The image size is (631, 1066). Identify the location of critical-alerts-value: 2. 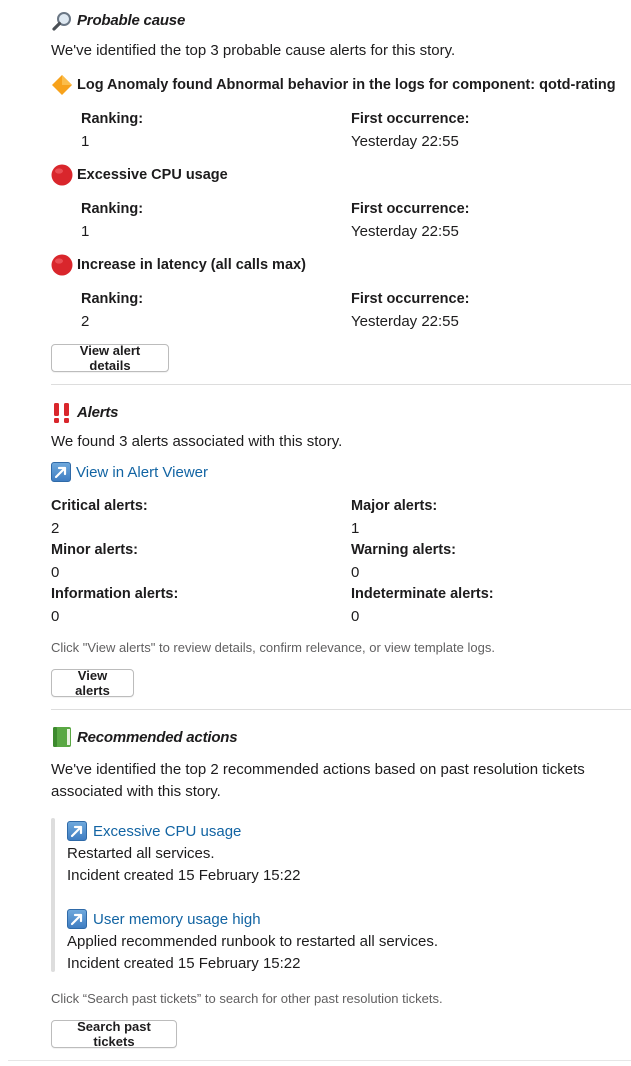
(55, 528).